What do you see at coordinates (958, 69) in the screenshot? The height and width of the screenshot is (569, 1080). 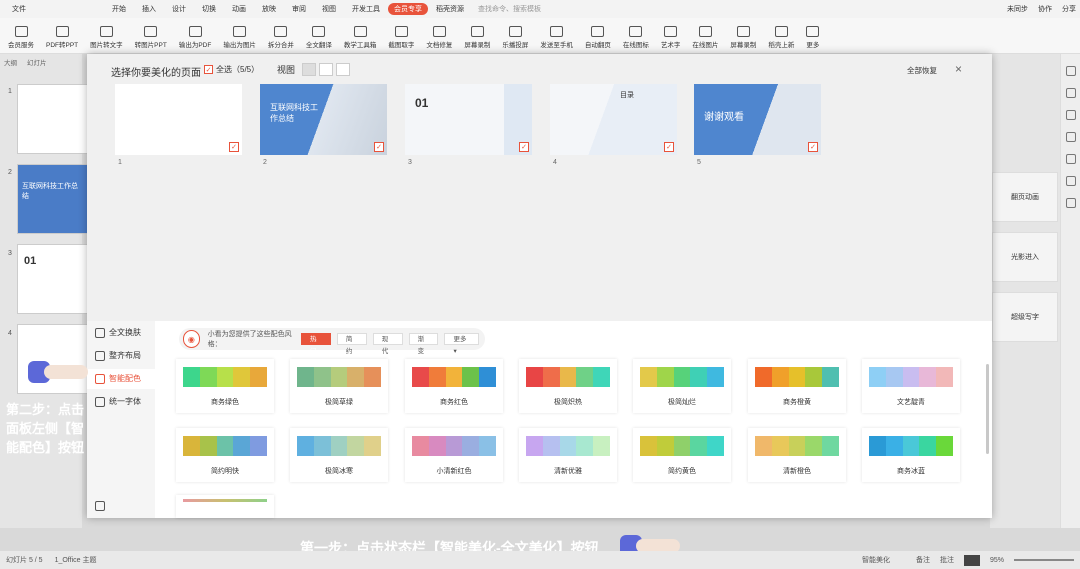 I see `close-icon: ×` at bounding box center [958, 69].